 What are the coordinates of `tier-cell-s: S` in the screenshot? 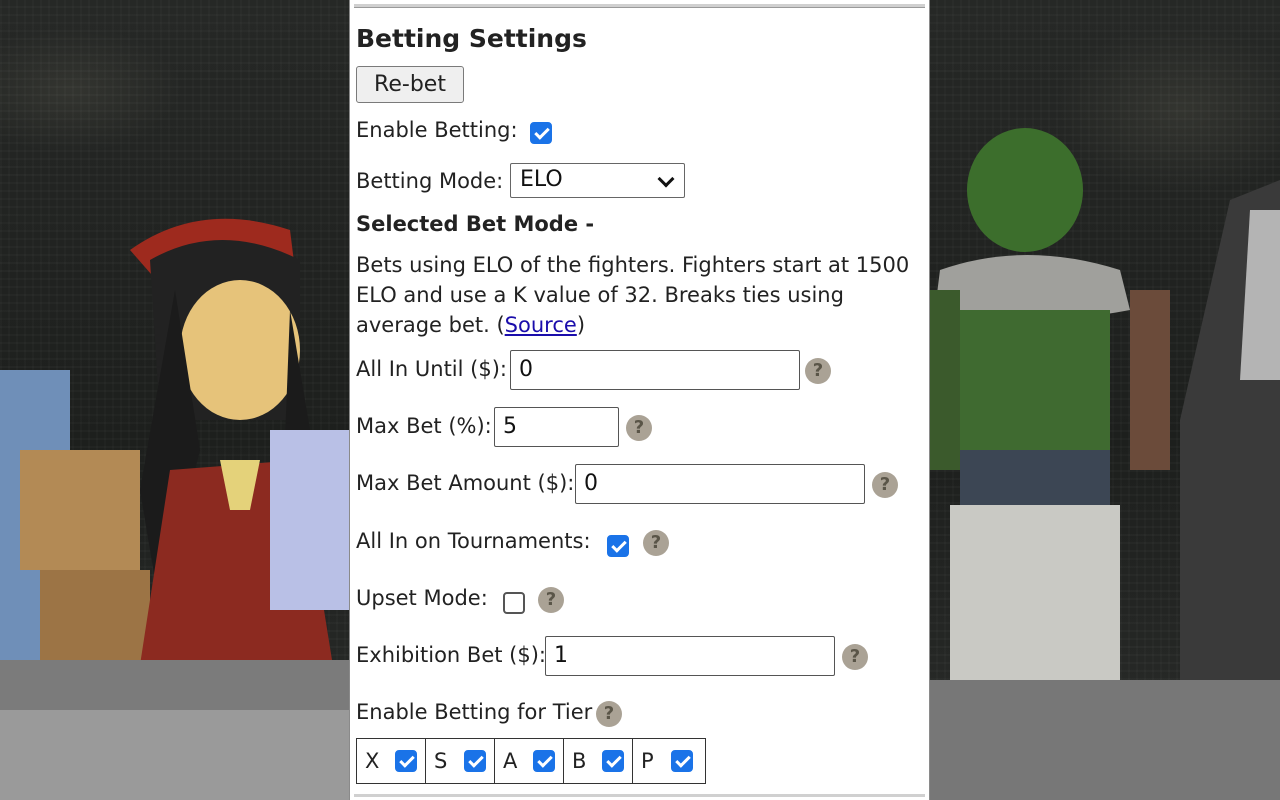 It's located at (460, 761).